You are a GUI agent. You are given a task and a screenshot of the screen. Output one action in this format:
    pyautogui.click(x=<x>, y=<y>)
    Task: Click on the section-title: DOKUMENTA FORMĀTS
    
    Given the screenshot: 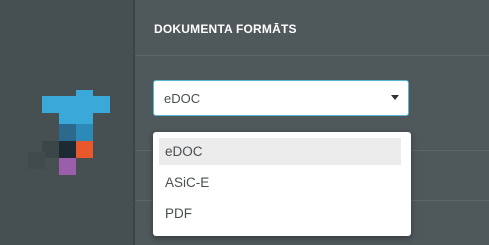 What is the action you would take?
    pyautogui.click(x=225, y=29)
    